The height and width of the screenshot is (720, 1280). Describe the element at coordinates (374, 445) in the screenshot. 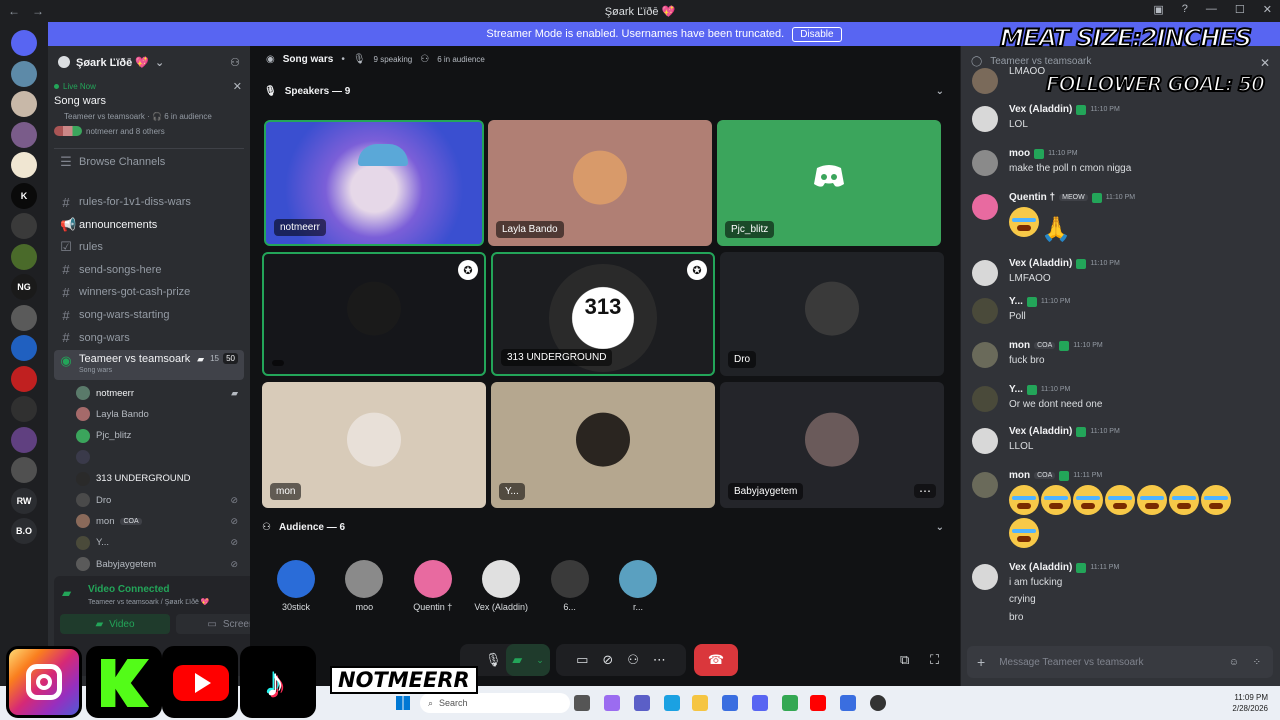

I see `speaker-tile: mon` at that location.